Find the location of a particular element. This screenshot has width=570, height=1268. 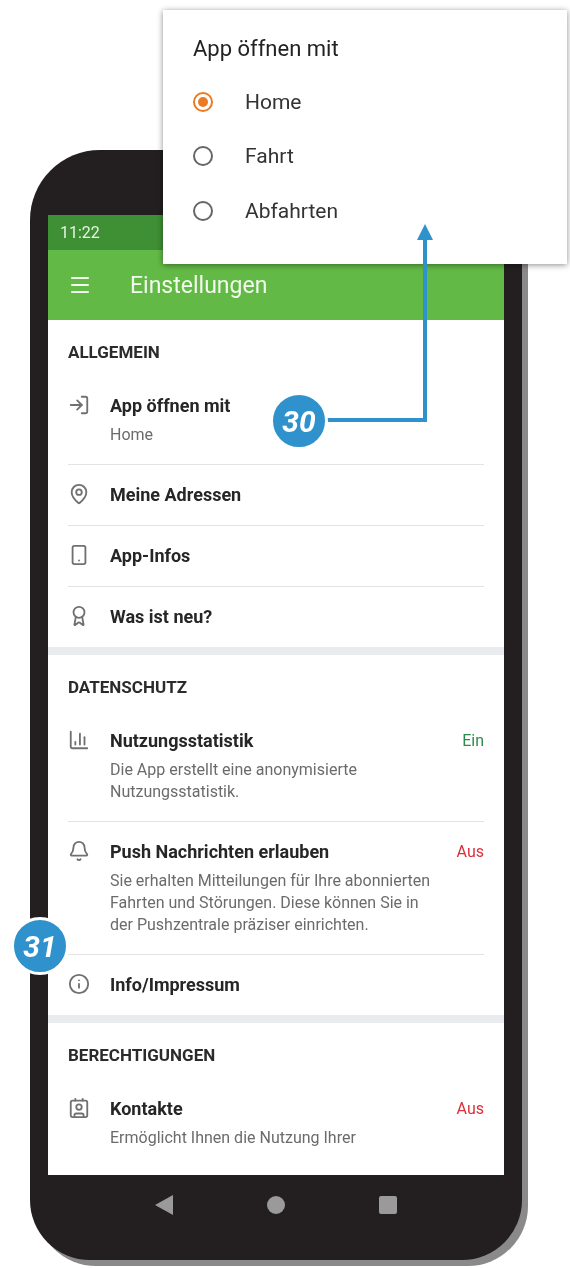

contact-card-icon is located at coordinates (79, 1108).